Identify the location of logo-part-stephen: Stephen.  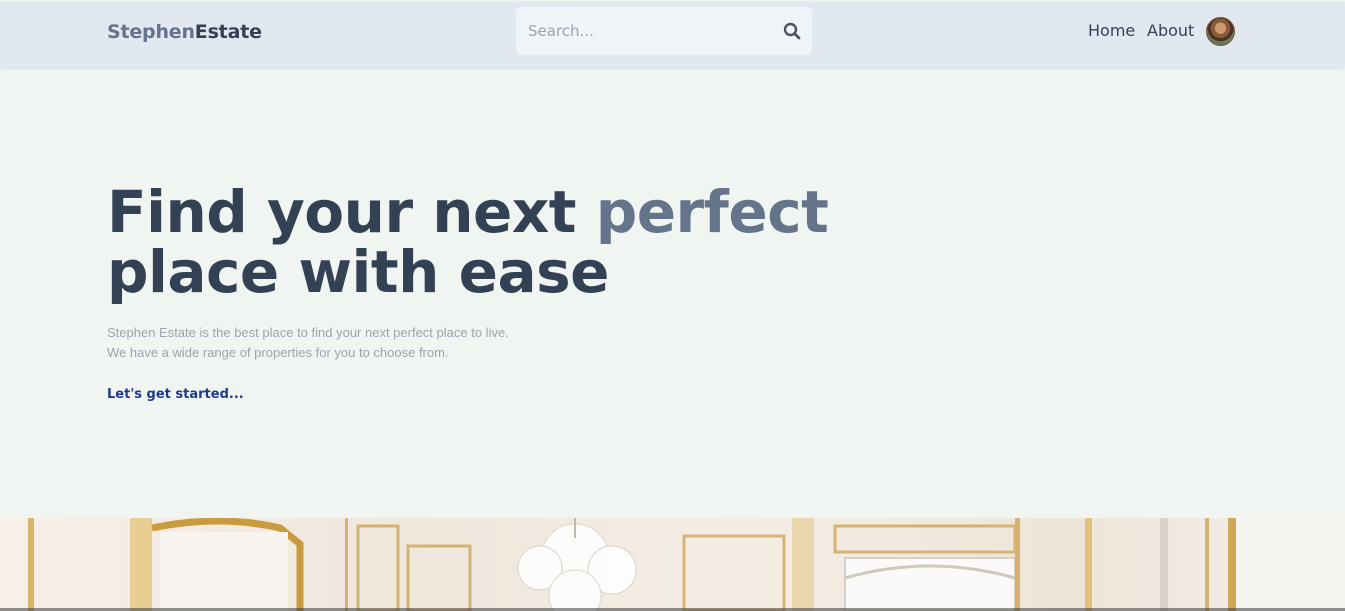
(151, 32).